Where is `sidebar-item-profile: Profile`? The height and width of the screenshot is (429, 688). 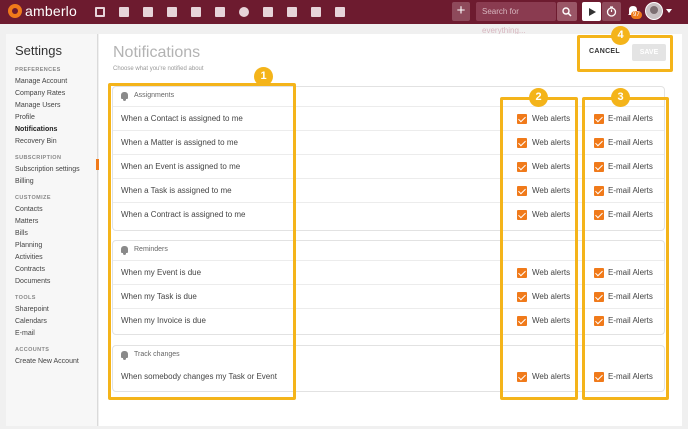
sidebar-item-profile: Profile is located at coordinates (25, 117).